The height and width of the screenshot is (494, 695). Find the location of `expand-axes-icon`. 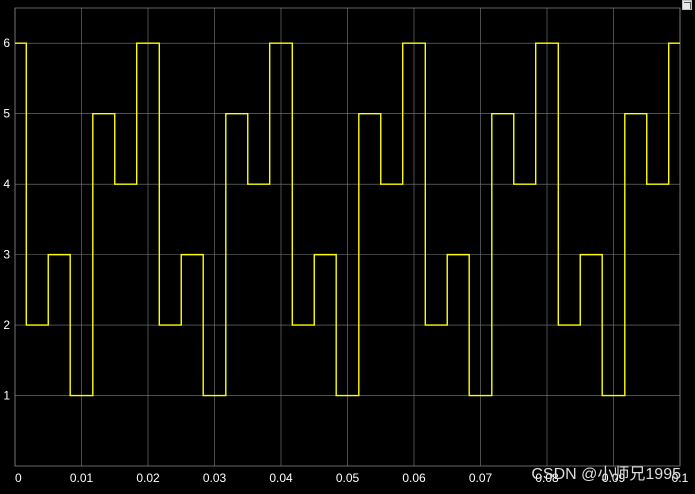

expand-axes-icon is located at coordinates (687, 5).